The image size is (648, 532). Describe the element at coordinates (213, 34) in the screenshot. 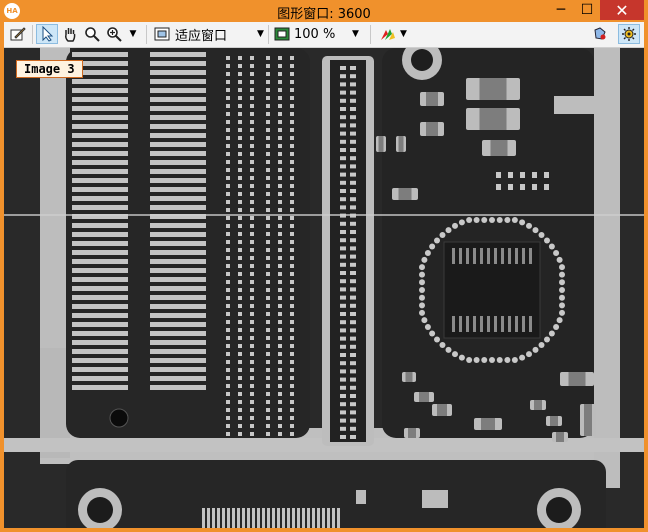

I see `fit-window-dropdown: 适应窗口 ▼` at that location.